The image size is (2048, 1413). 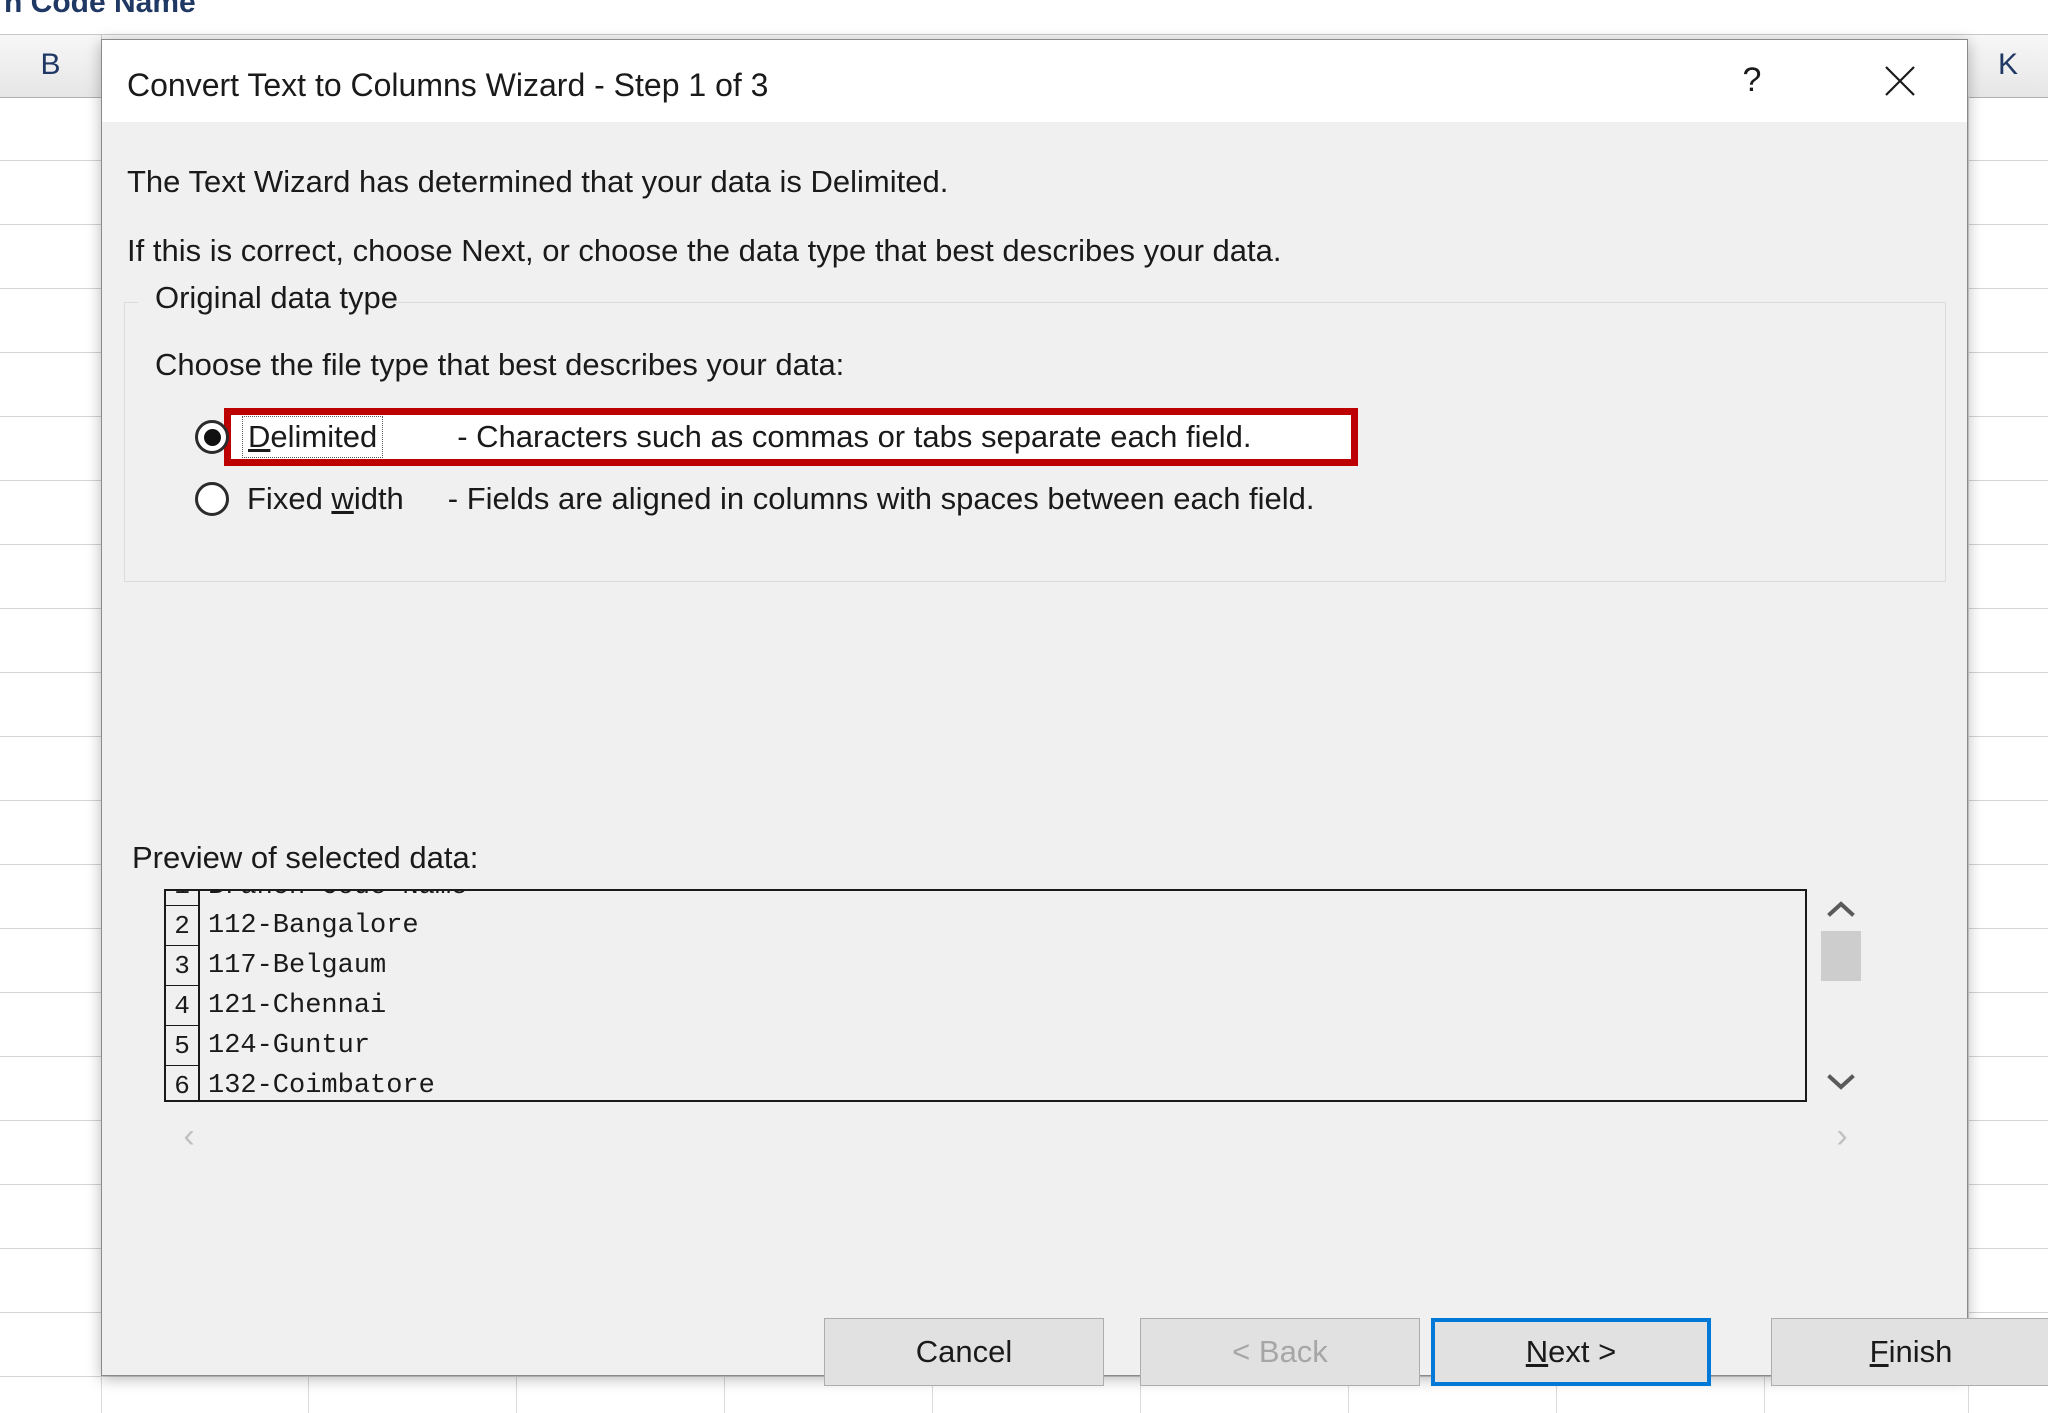 What do you see at coordinates (183, 1006) in the screenshot?
I see `preview-row-number: 4` at bounding box center [183, 1006].